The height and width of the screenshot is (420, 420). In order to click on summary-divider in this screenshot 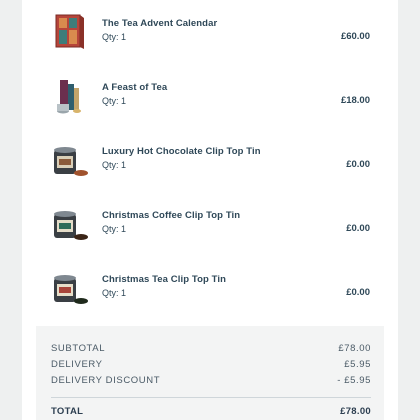, I will do `click(211, 397)`.